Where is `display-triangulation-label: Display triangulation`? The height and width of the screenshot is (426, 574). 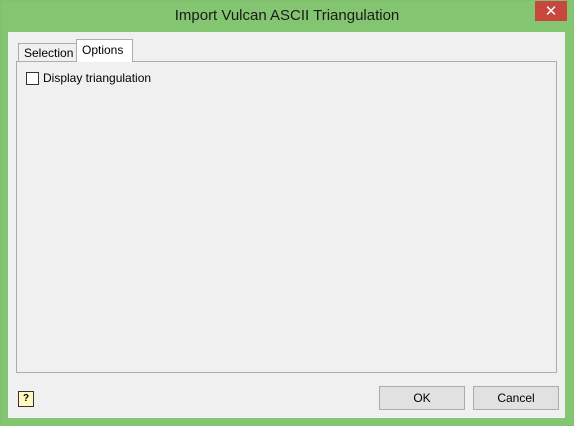 display-triangulation-label: Display triangulation is located at coordinates (97, 78).